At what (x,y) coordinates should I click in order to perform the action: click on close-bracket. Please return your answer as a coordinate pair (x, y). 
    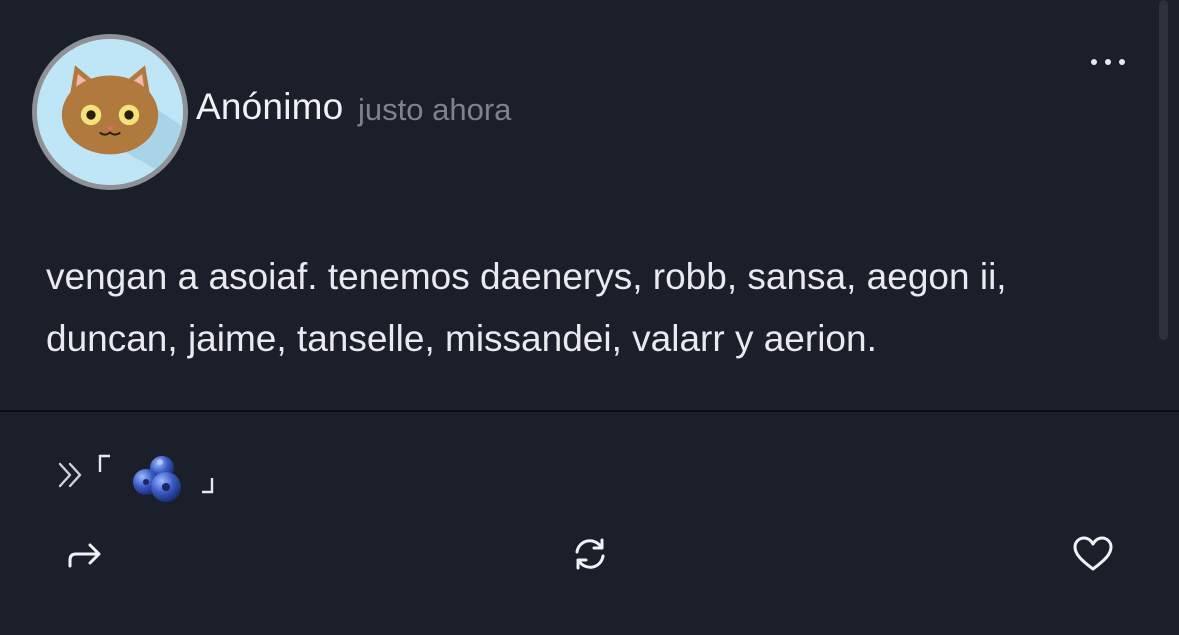
    Looking at the image, I should click on (207, 485).